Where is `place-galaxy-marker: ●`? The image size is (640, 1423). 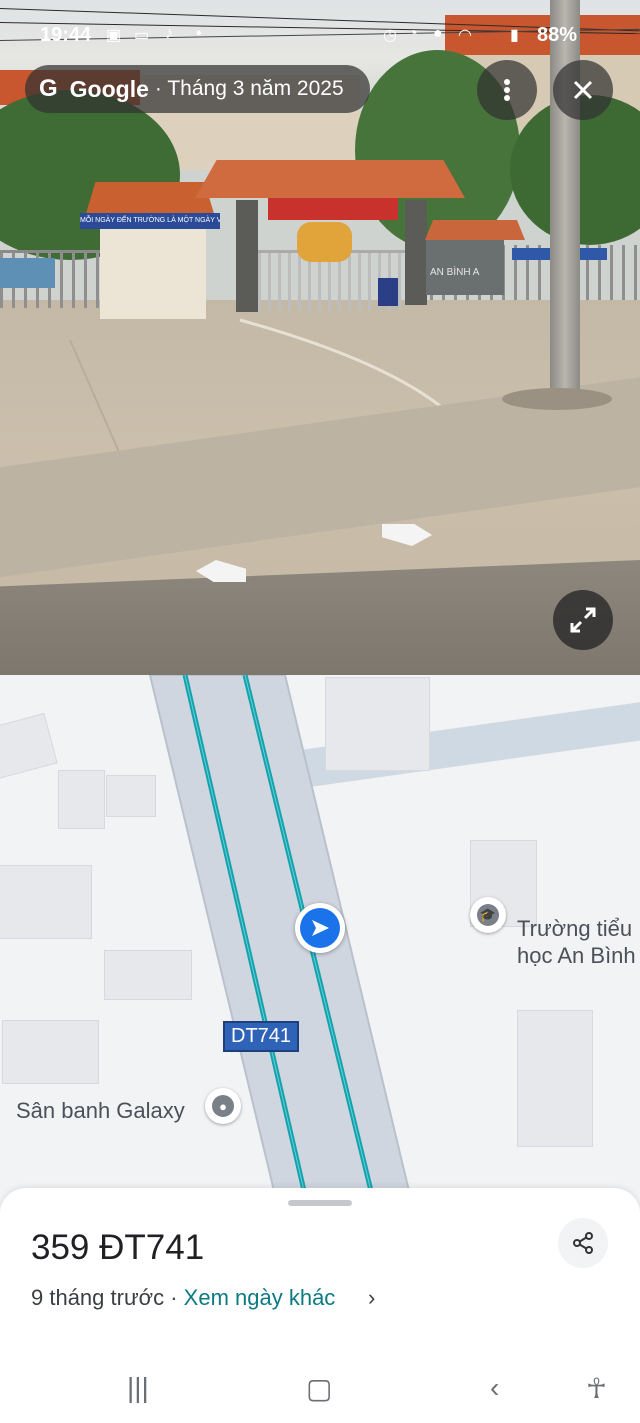 place-galaxy-marker: ● is located at coordinates (223, 1106).